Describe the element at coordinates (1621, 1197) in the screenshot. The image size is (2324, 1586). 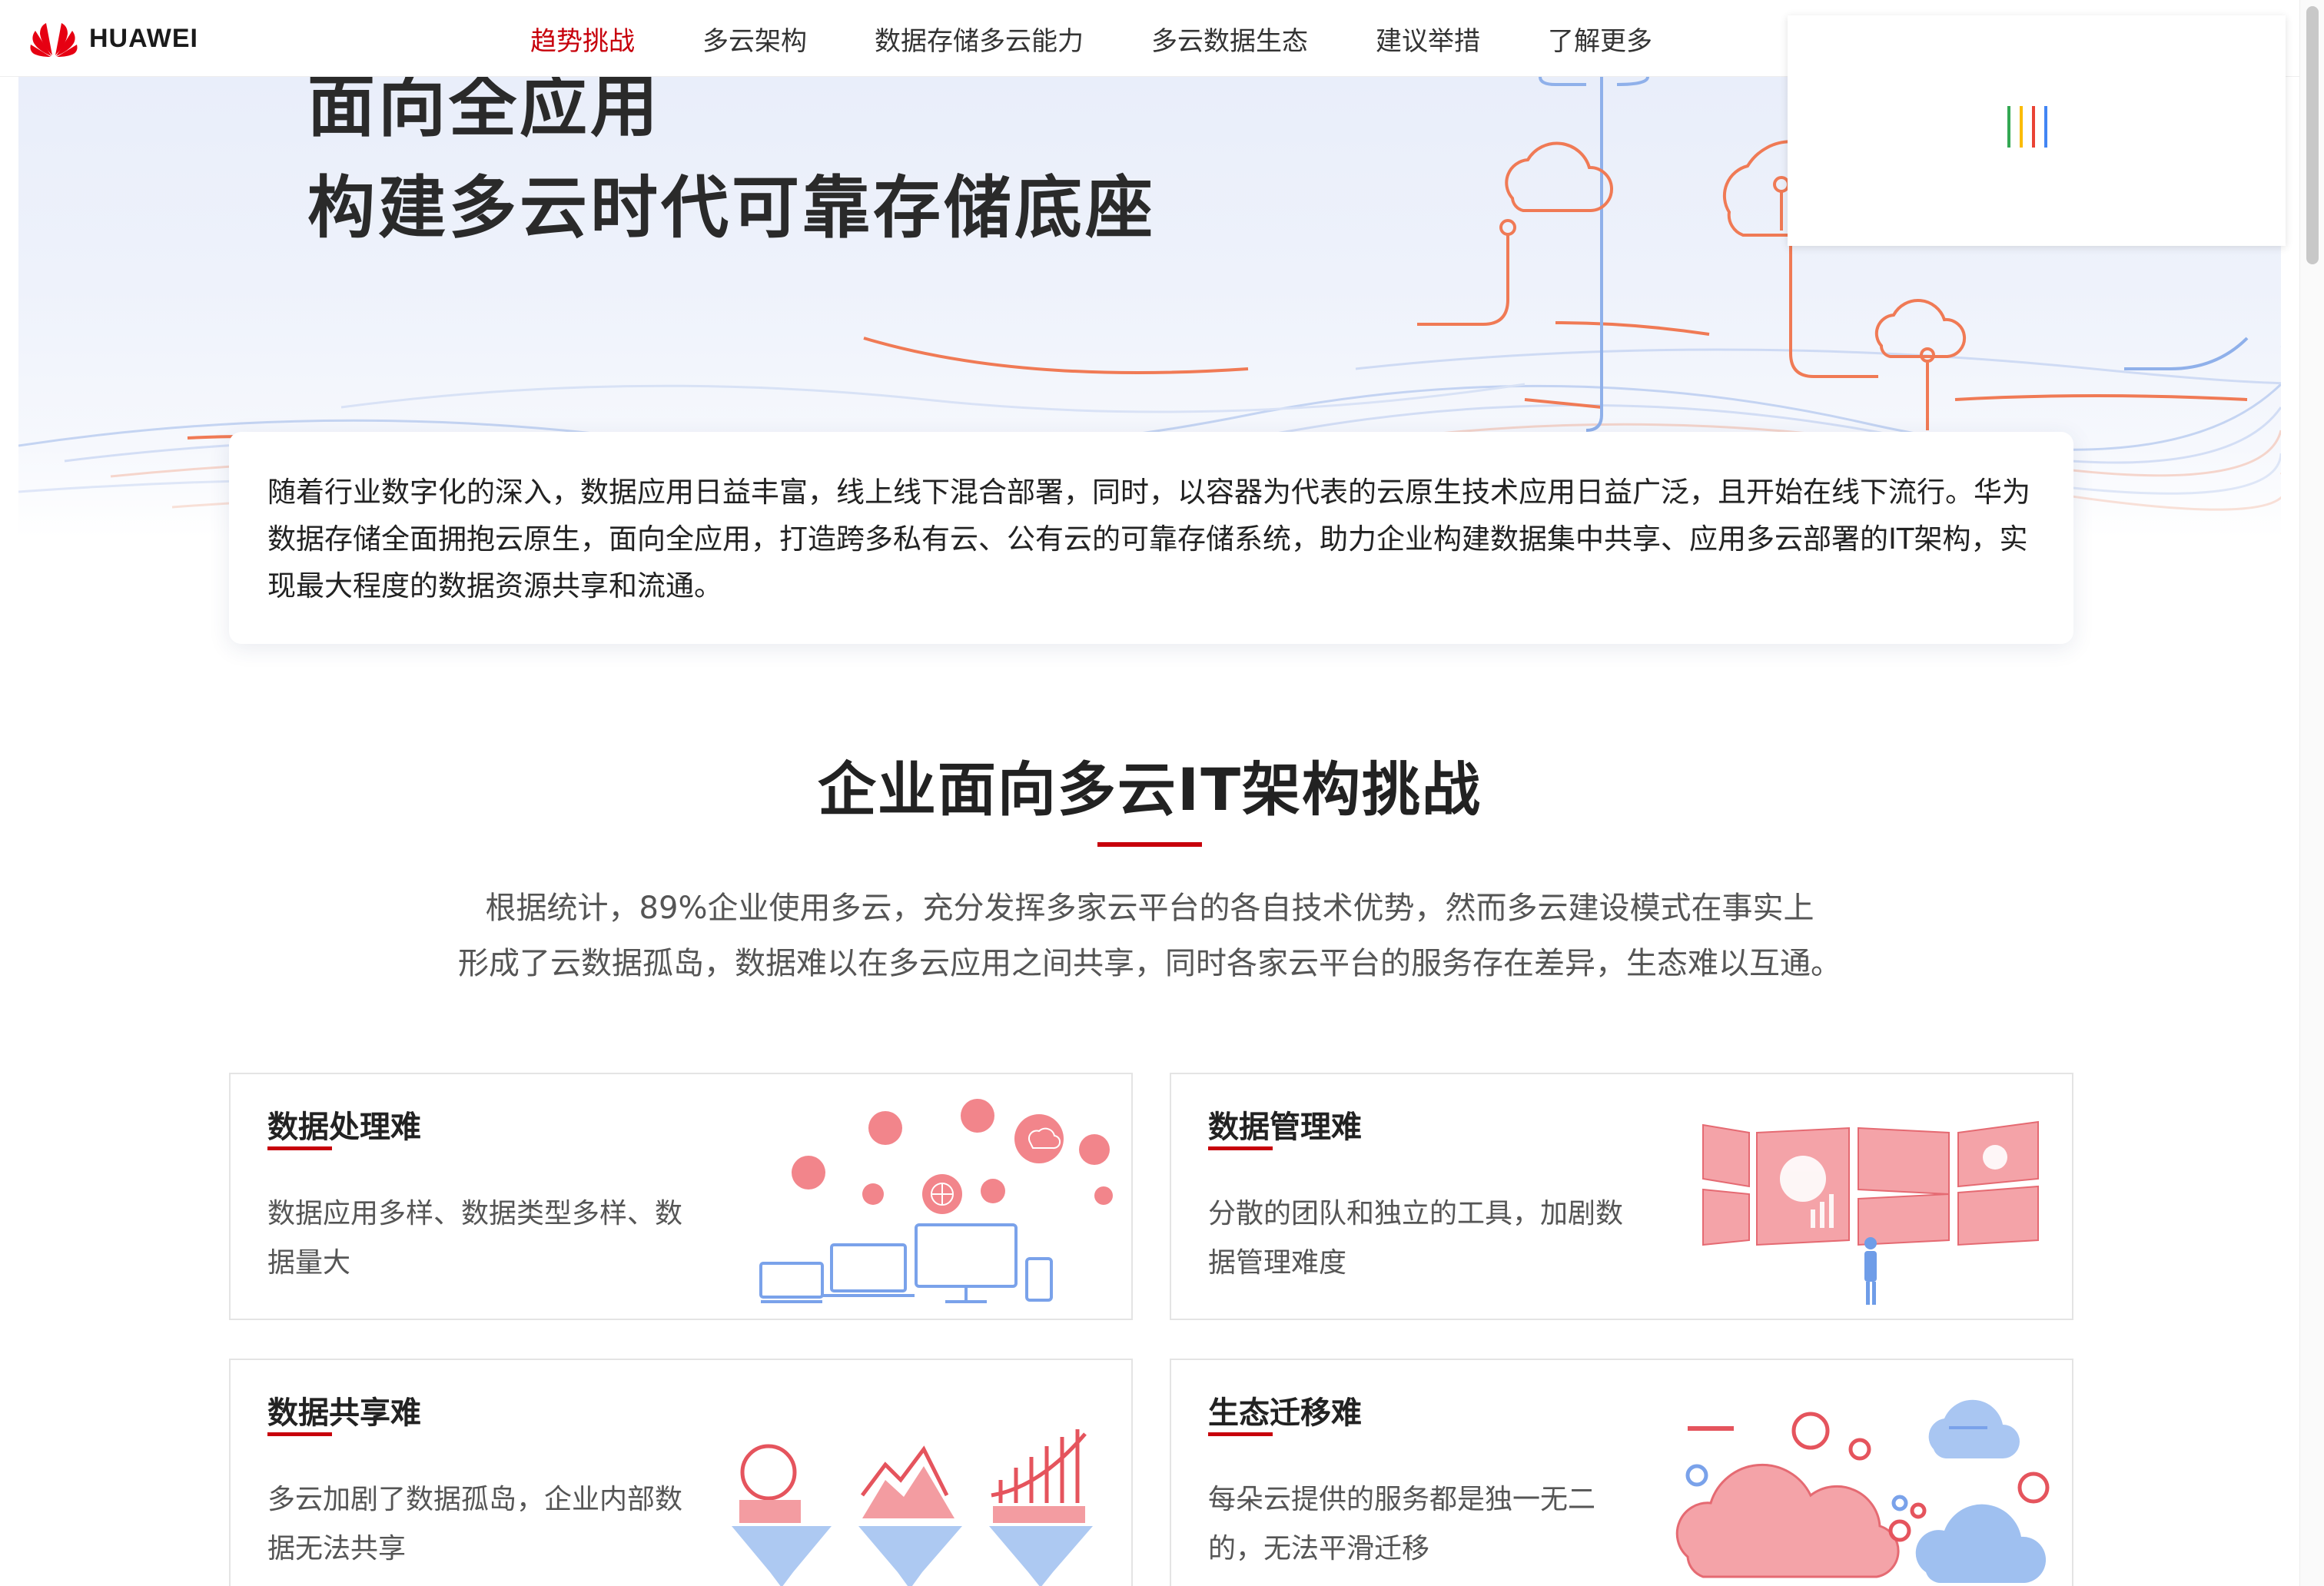
I see `challenge-card-data-management: 数据管理难 分散的团队和独立的工具，加剧数据管理难度` at that location.